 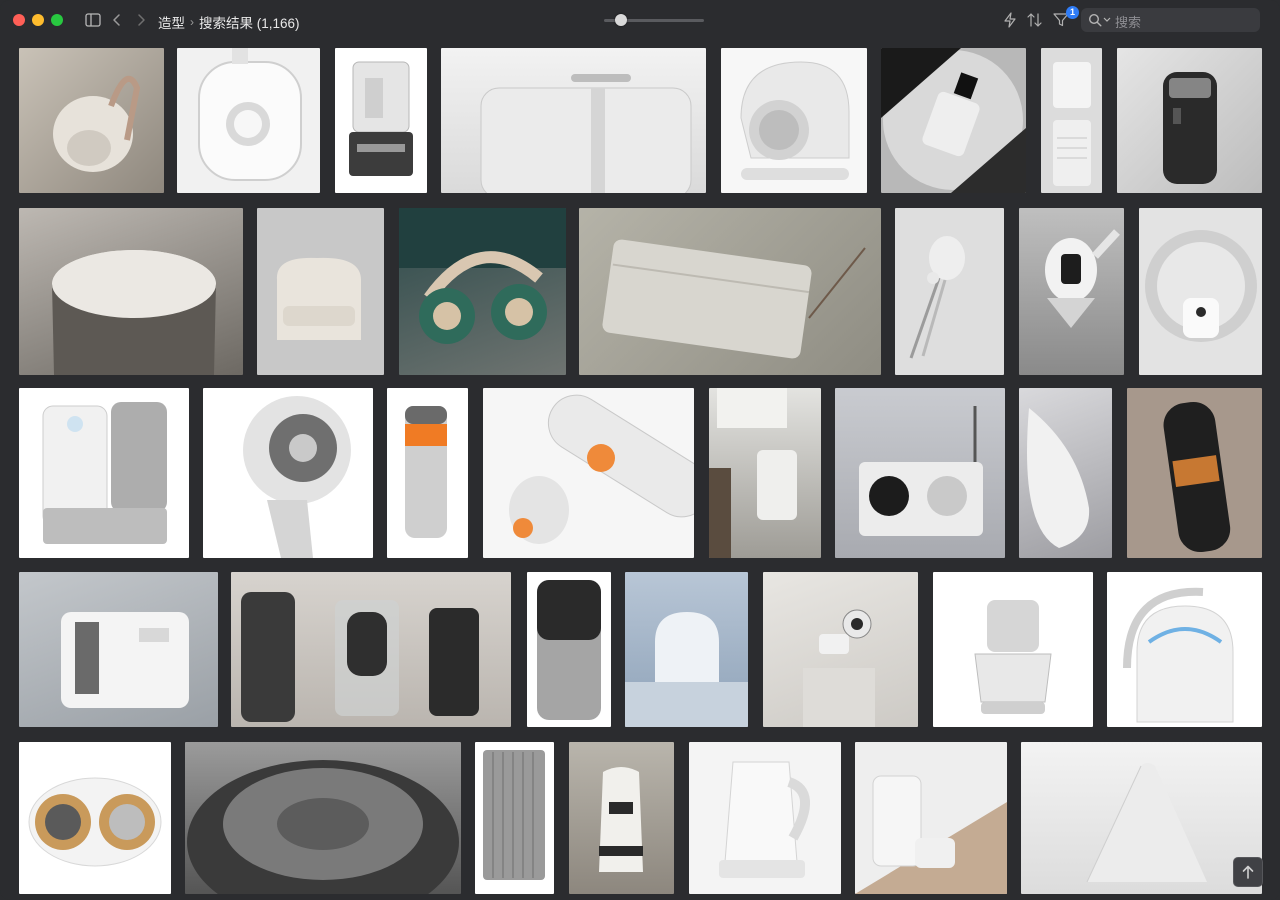 What do you see at coordinates (931, 818) in the screenshot?
I see `thumbnail-coffee-maker` at bounding box center [931, 818].